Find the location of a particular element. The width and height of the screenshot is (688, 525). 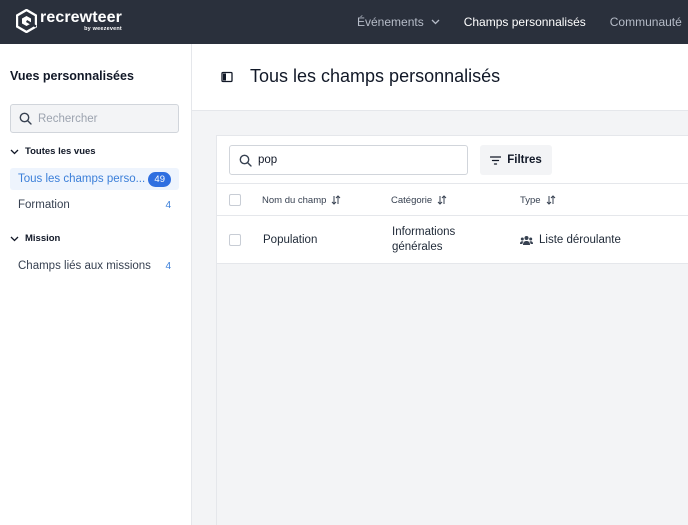

sidebar-item-label: Champs liés aux missions is located at coordinates (84, 266).